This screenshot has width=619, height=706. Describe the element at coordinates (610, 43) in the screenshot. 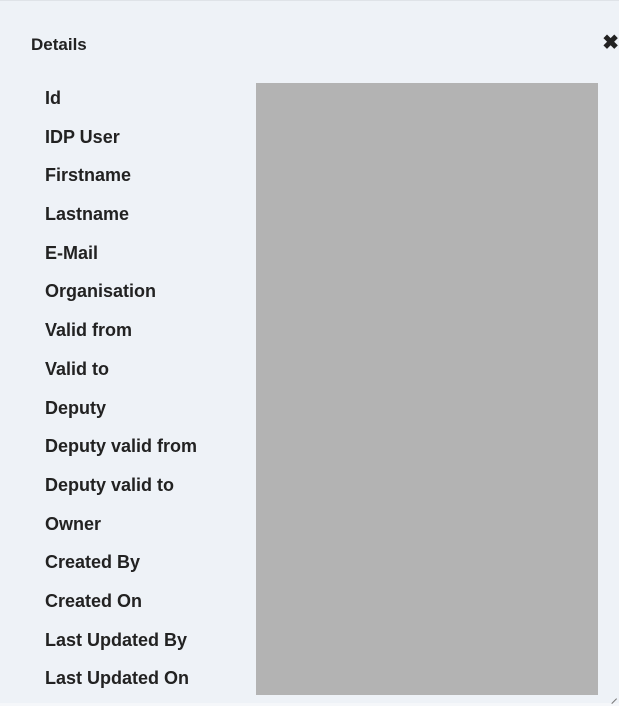

I see `close-icon: ✖` at that location.